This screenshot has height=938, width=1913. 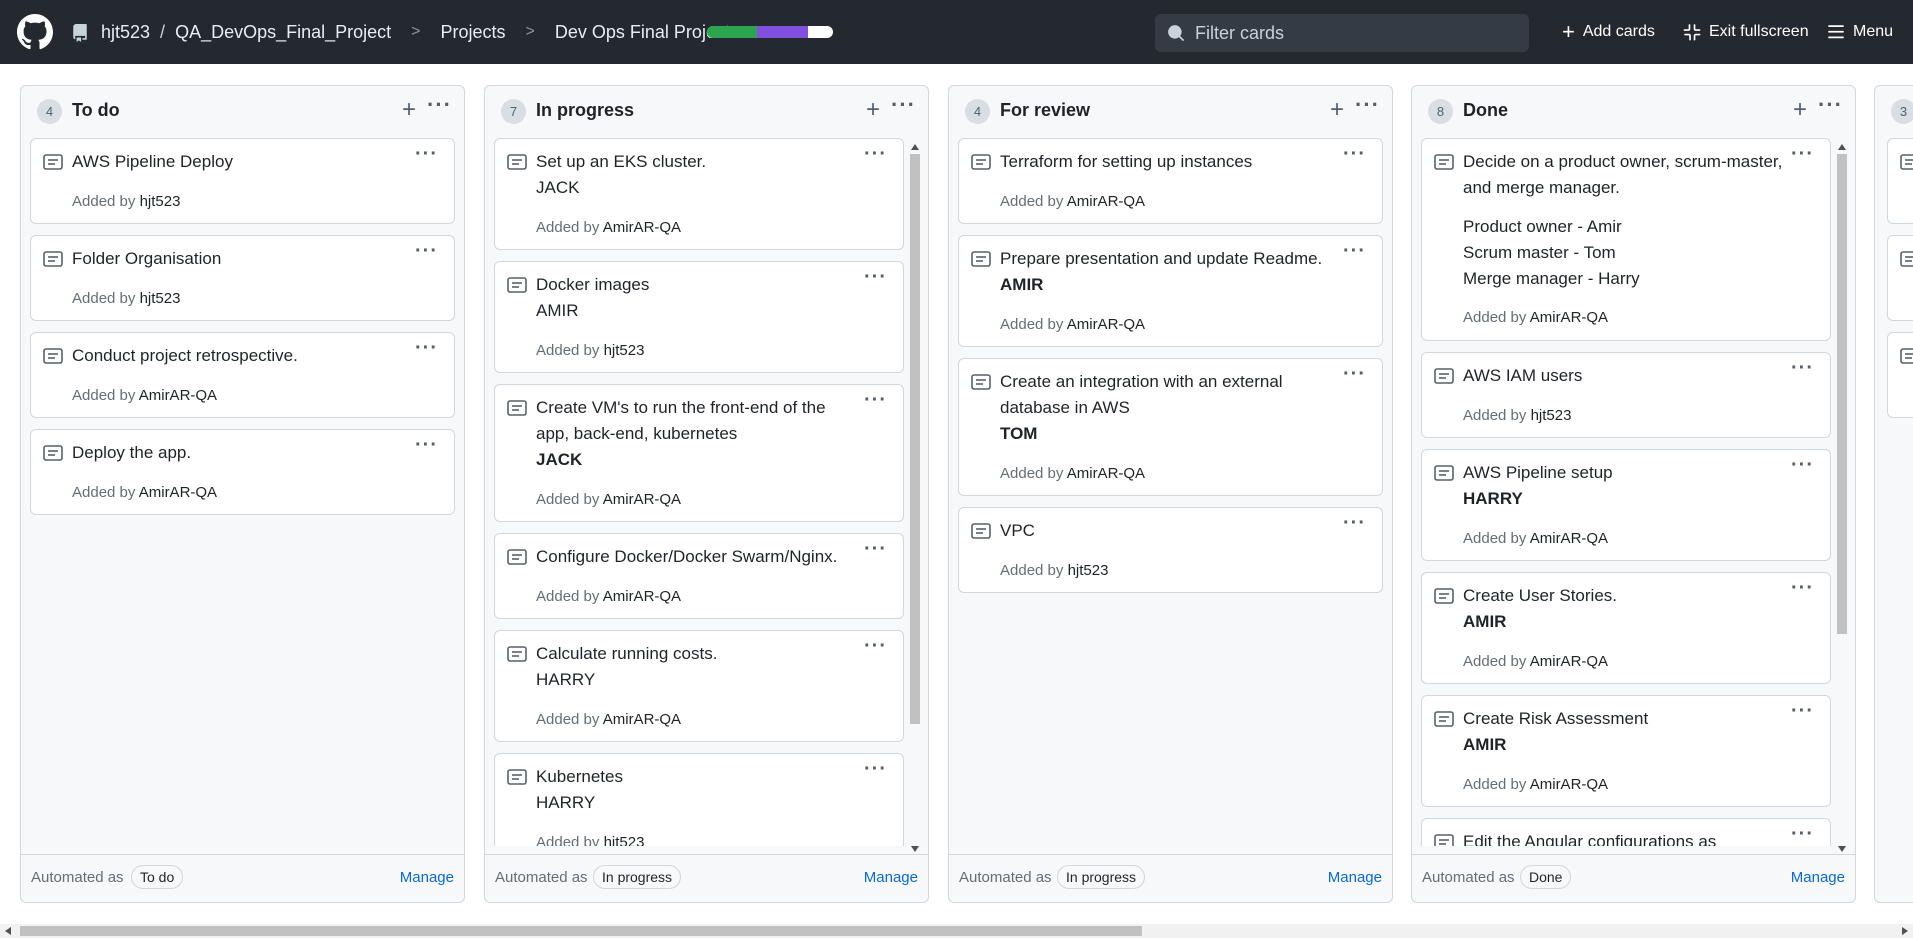 I want to click on repo-link: QA_DevOps_Final_Project, so click(x=283, y=32).